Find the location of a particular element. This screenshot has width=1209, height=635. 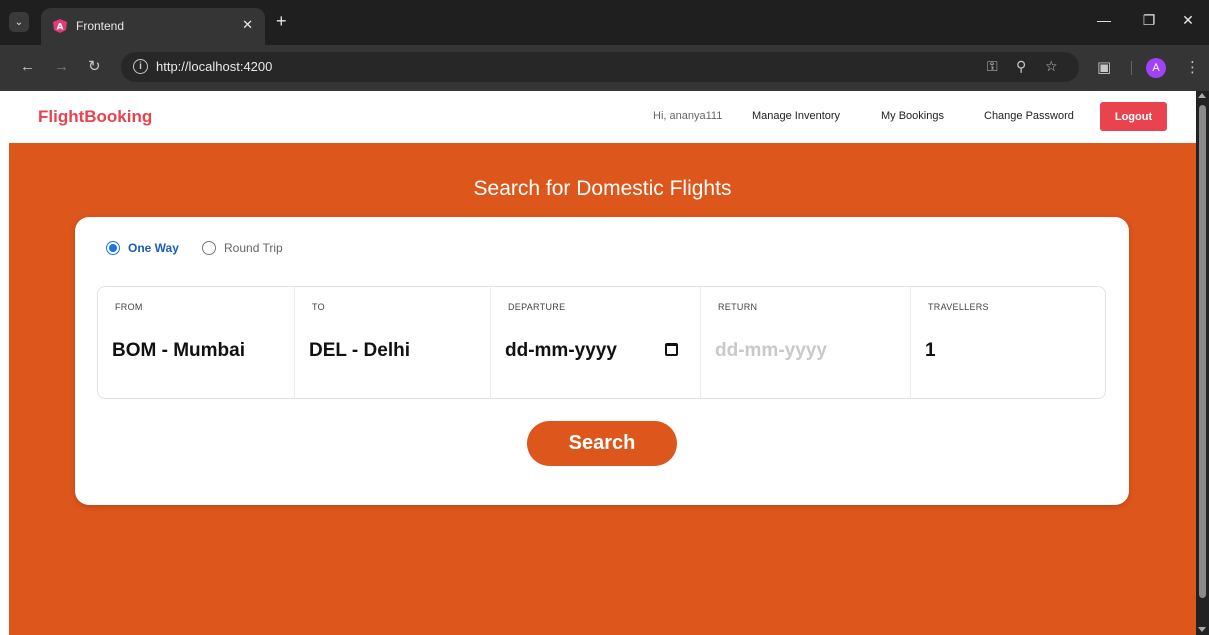

to-value: DEL - Delhi is located at coordinates (359, 351).